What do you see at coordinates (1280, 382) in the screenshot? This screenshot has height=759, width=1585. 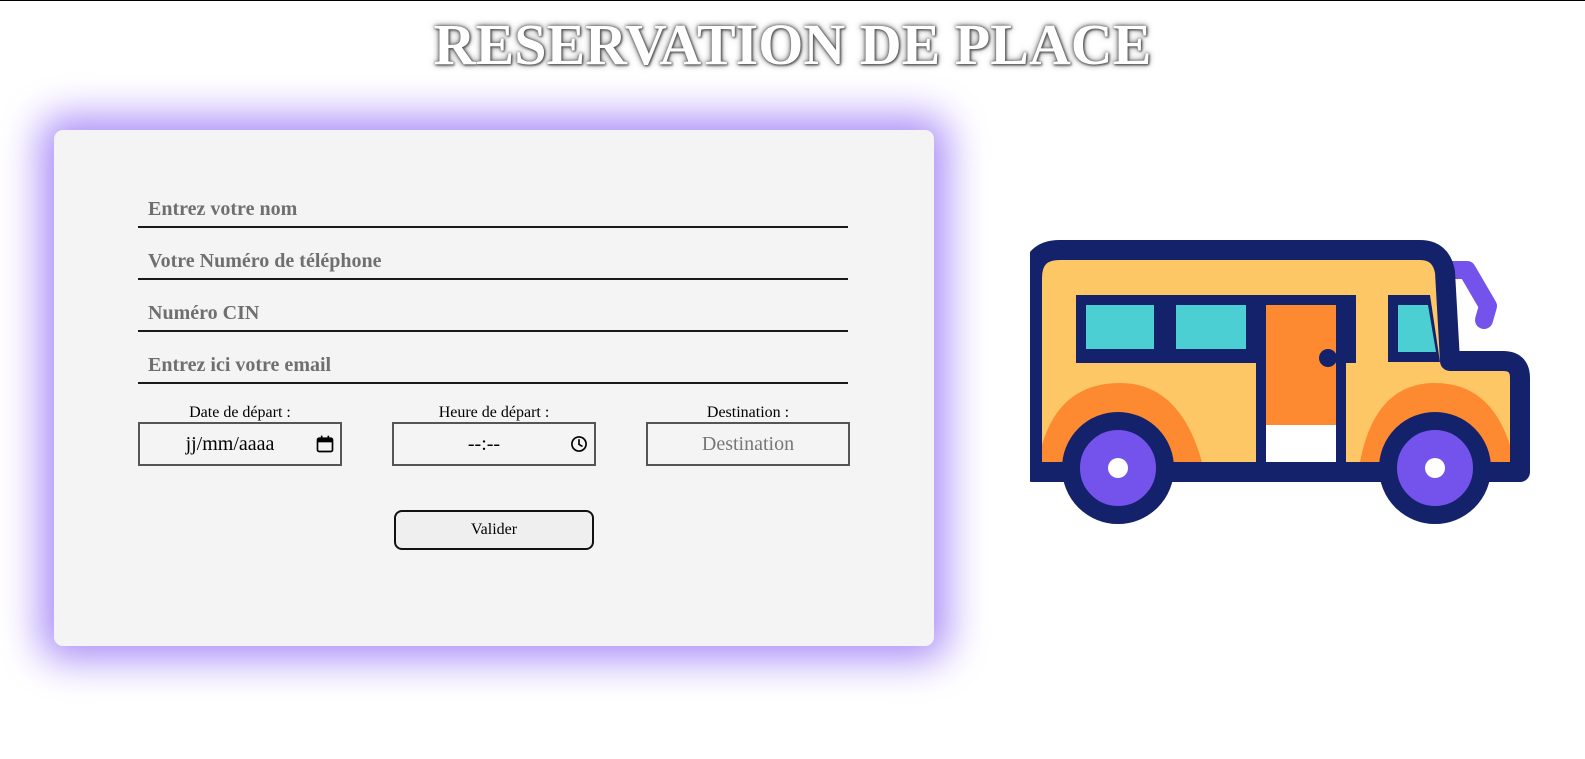 I see `bus-icon` at bounding box center [1280, 382].